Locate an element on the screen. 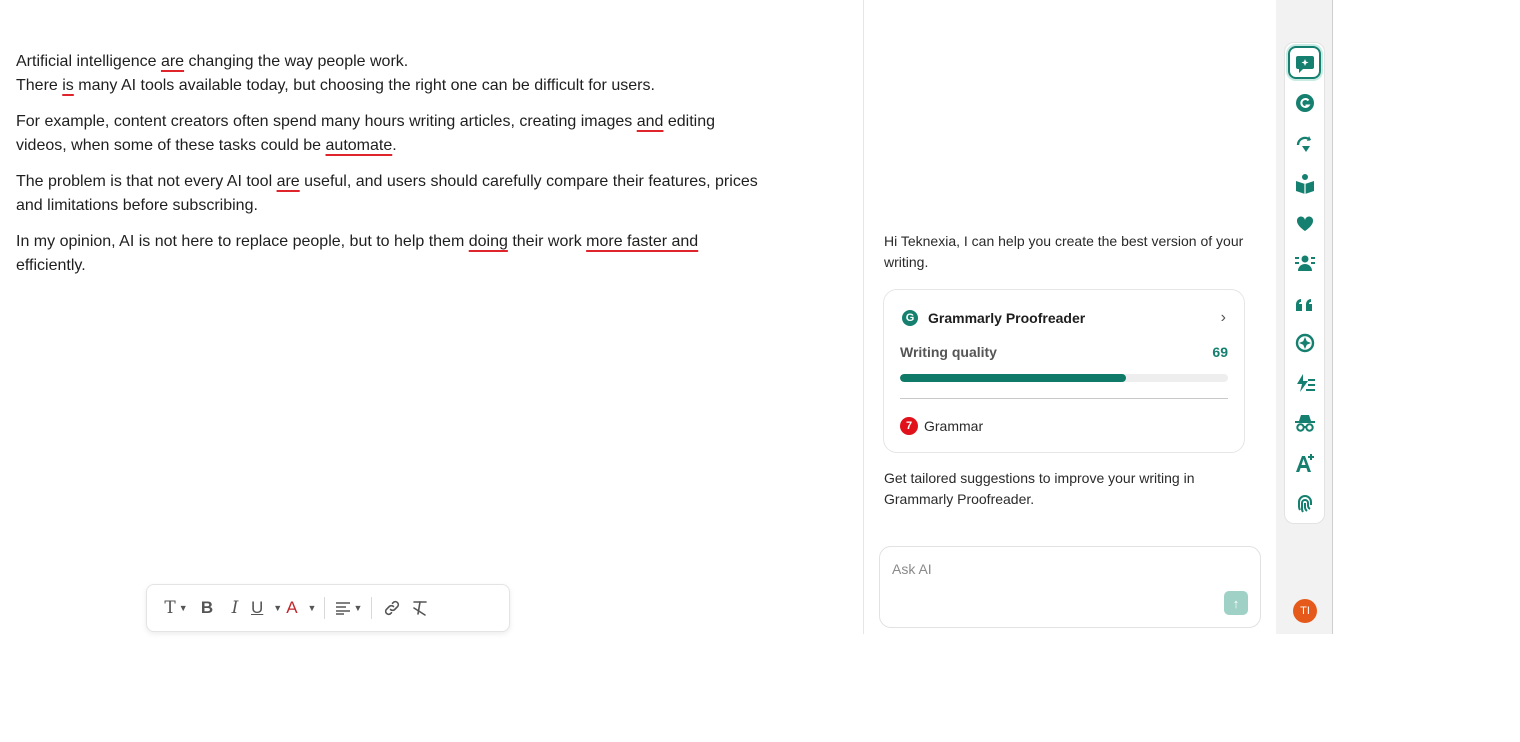 The image size is (1520, 742). grammar-error-highlight: and is located at coordinates (650, 121).